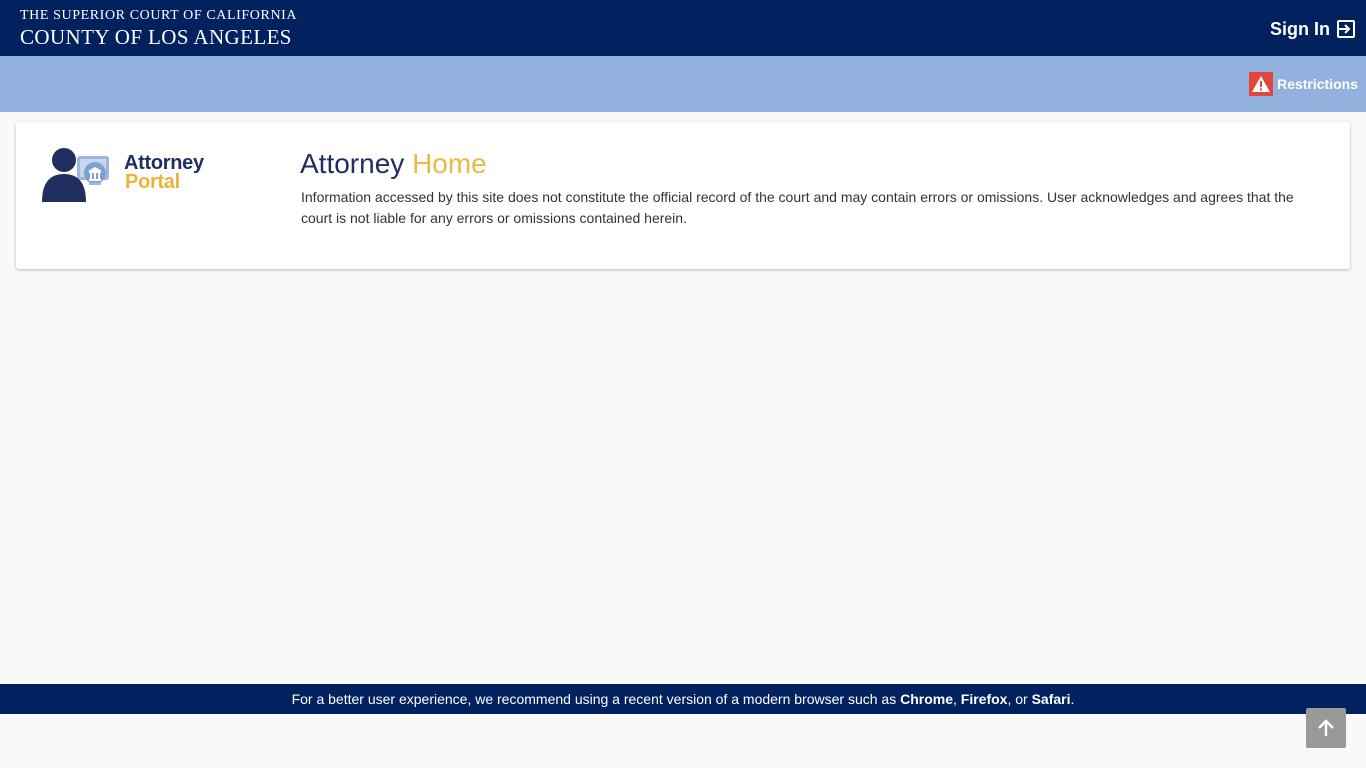 This screenshot has width=1366, height=768. What do you see at coordinates (1261, 84) in the screenshot?
I see `warning-icon` at bounding box center [1261, 84].